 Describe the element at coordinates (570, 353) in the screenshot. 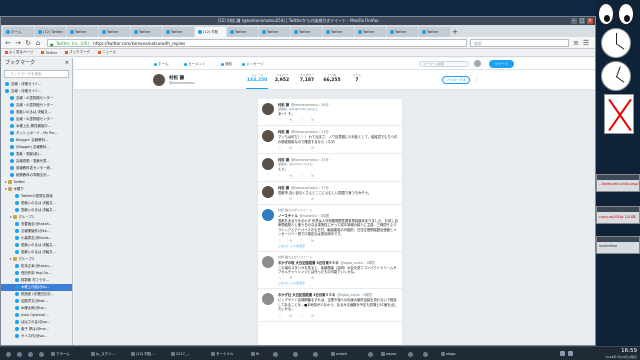

I see `network-icon` at that location.